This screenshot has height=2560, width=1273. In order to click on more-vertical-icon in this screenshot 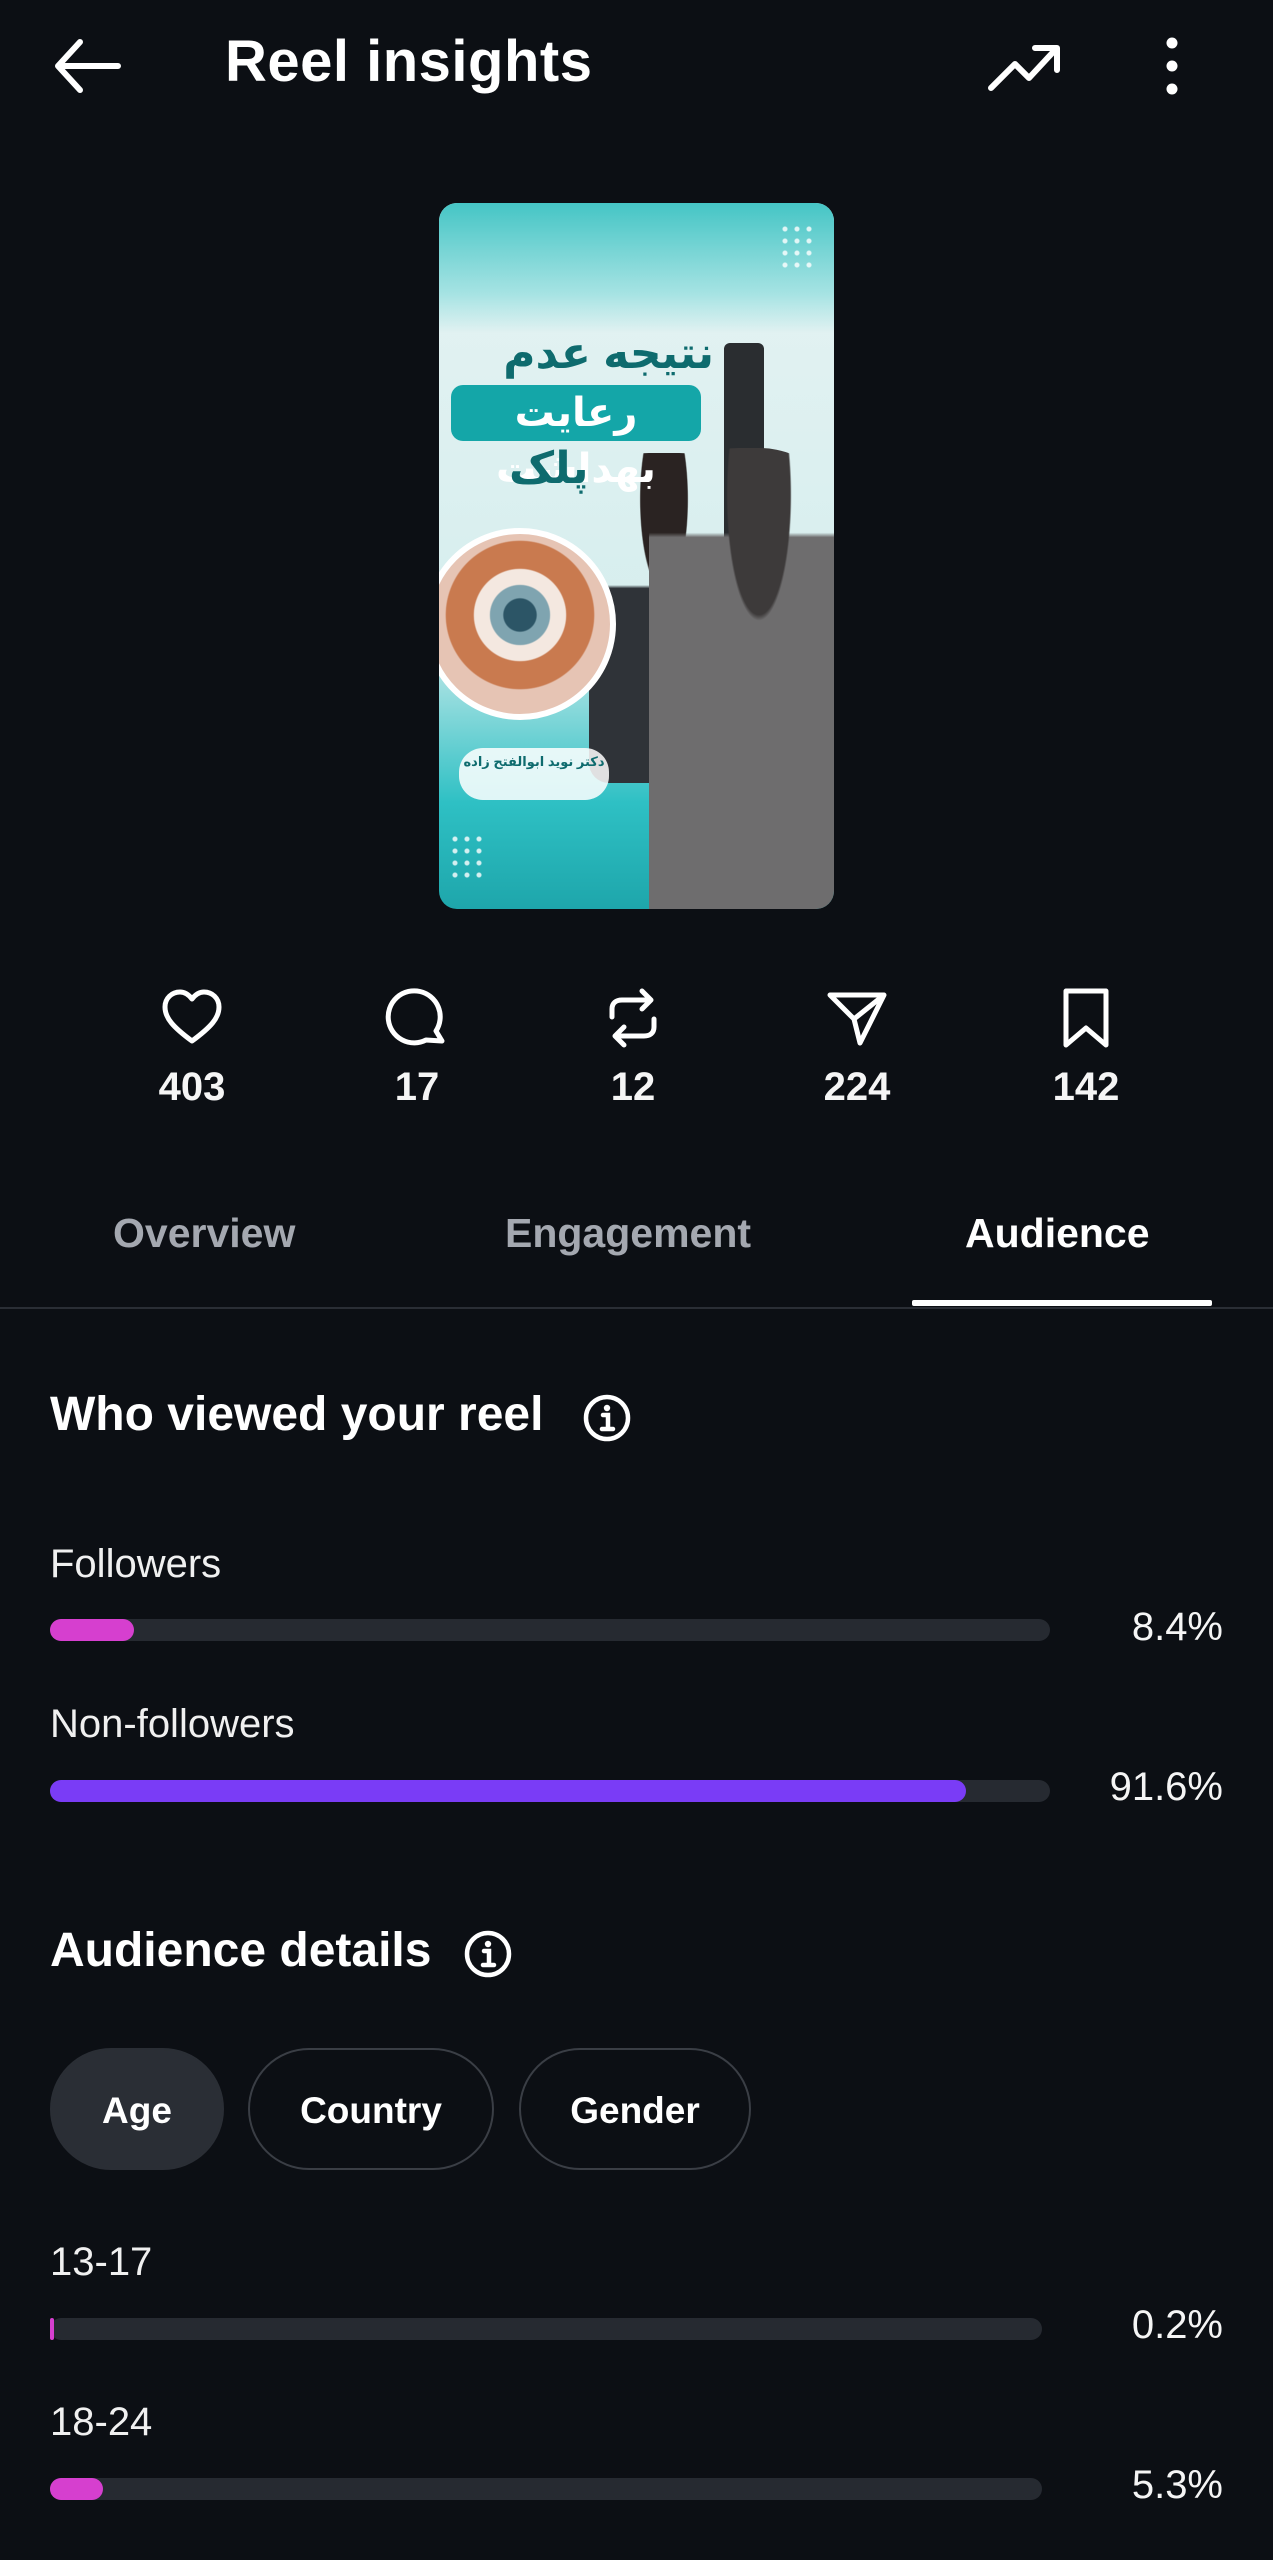, I will do `click(1172, 66)`.